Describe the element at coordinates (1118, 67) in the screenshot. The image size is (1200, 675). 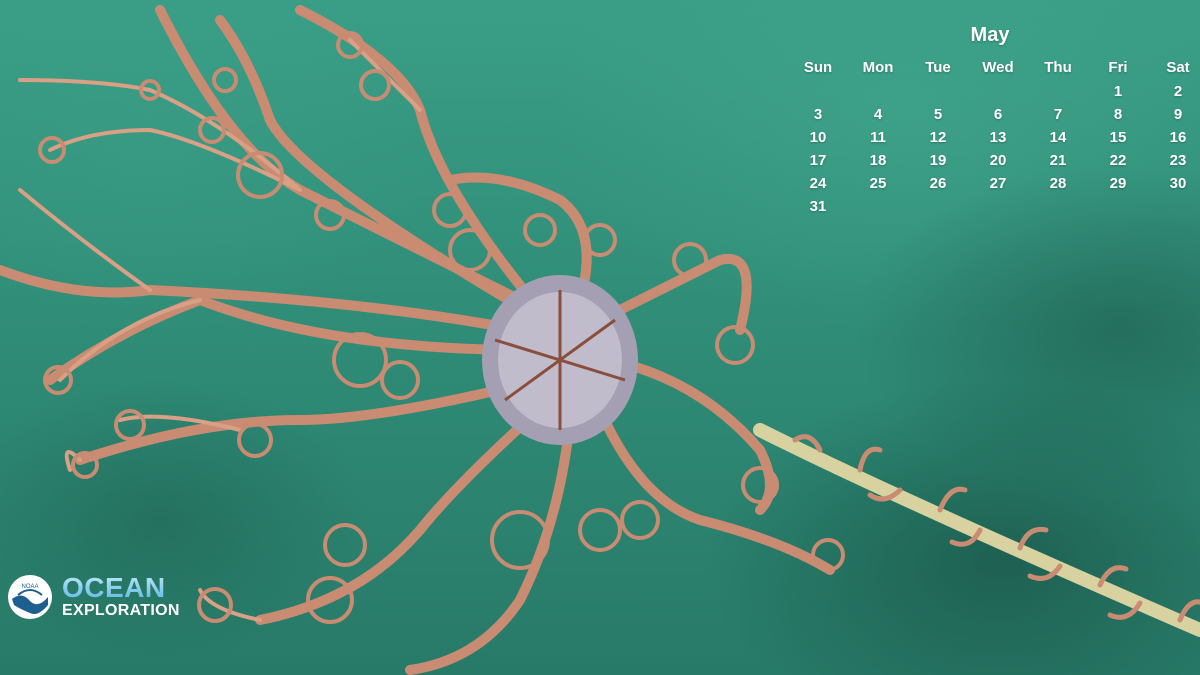
I see `weekday-header: Fri` at that location.